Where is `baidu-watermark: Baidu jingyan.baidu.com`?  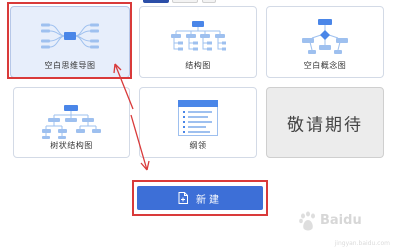 baidu-watermark: Baidu jingyan.baidu.com is located at coordinates (346, 229).